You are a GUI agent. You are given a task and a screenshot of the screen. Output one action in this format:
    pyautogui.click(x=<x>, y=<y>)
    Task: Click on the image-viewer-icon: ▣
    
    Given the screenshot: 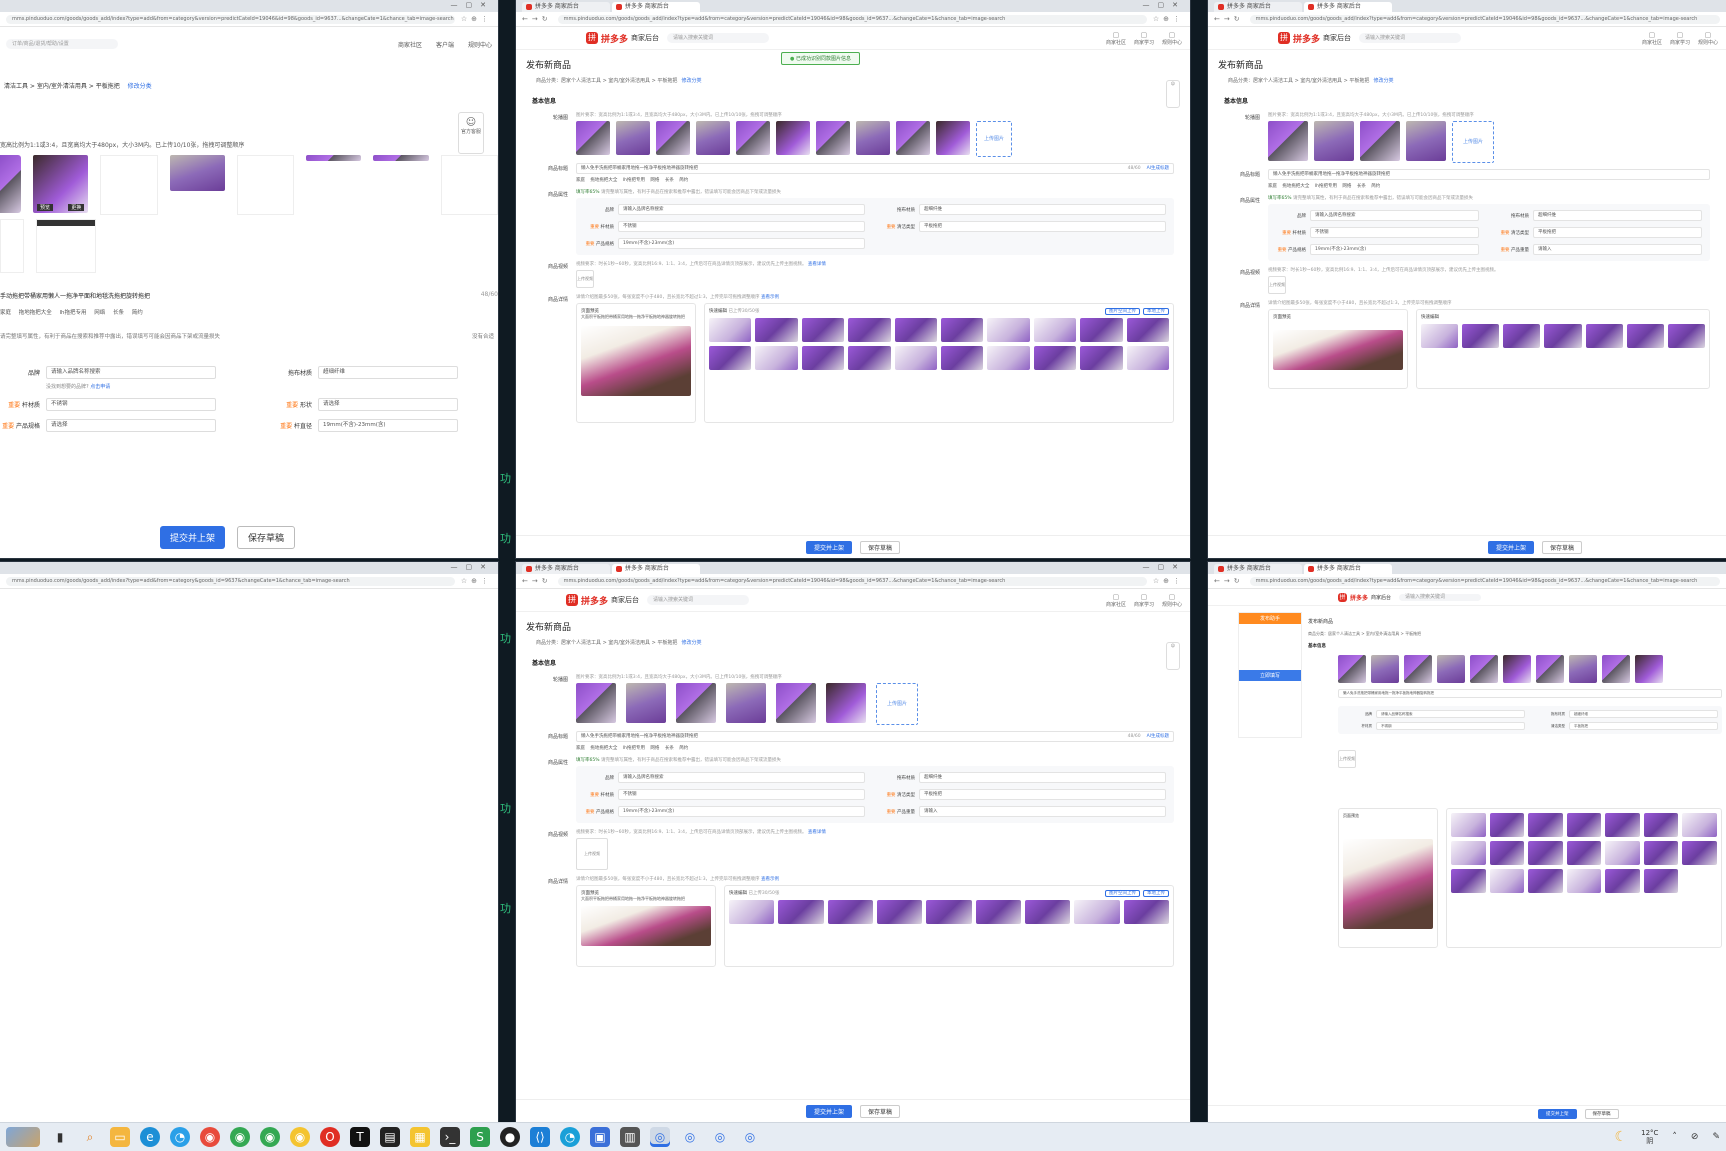 What is the action you would take?
    pyautogui.click(x=600, y=1137)
    